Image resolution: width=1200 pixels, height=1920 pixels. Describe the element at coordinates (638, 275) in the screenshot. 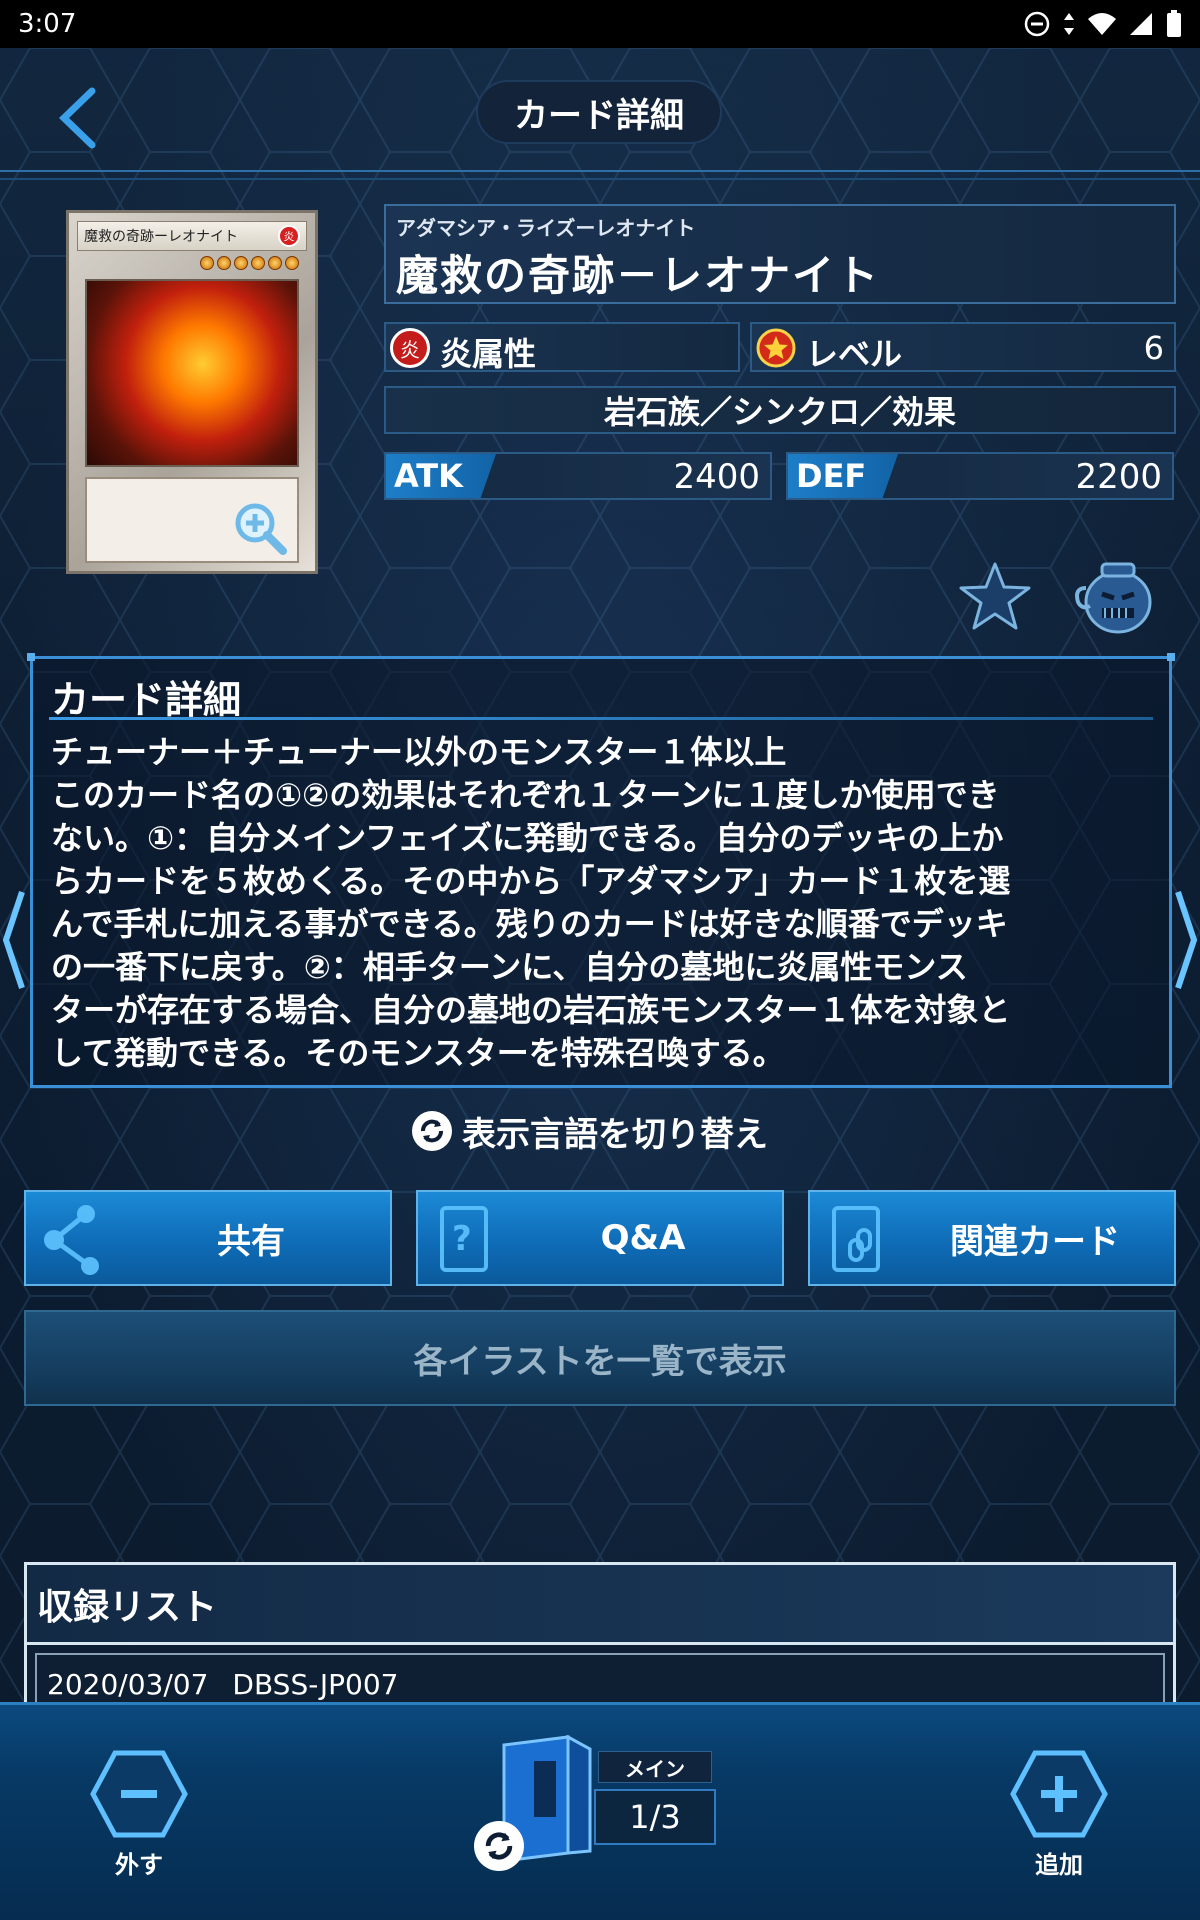

I see `card-name: 魔救の奇跡－レオナイト` at that location.